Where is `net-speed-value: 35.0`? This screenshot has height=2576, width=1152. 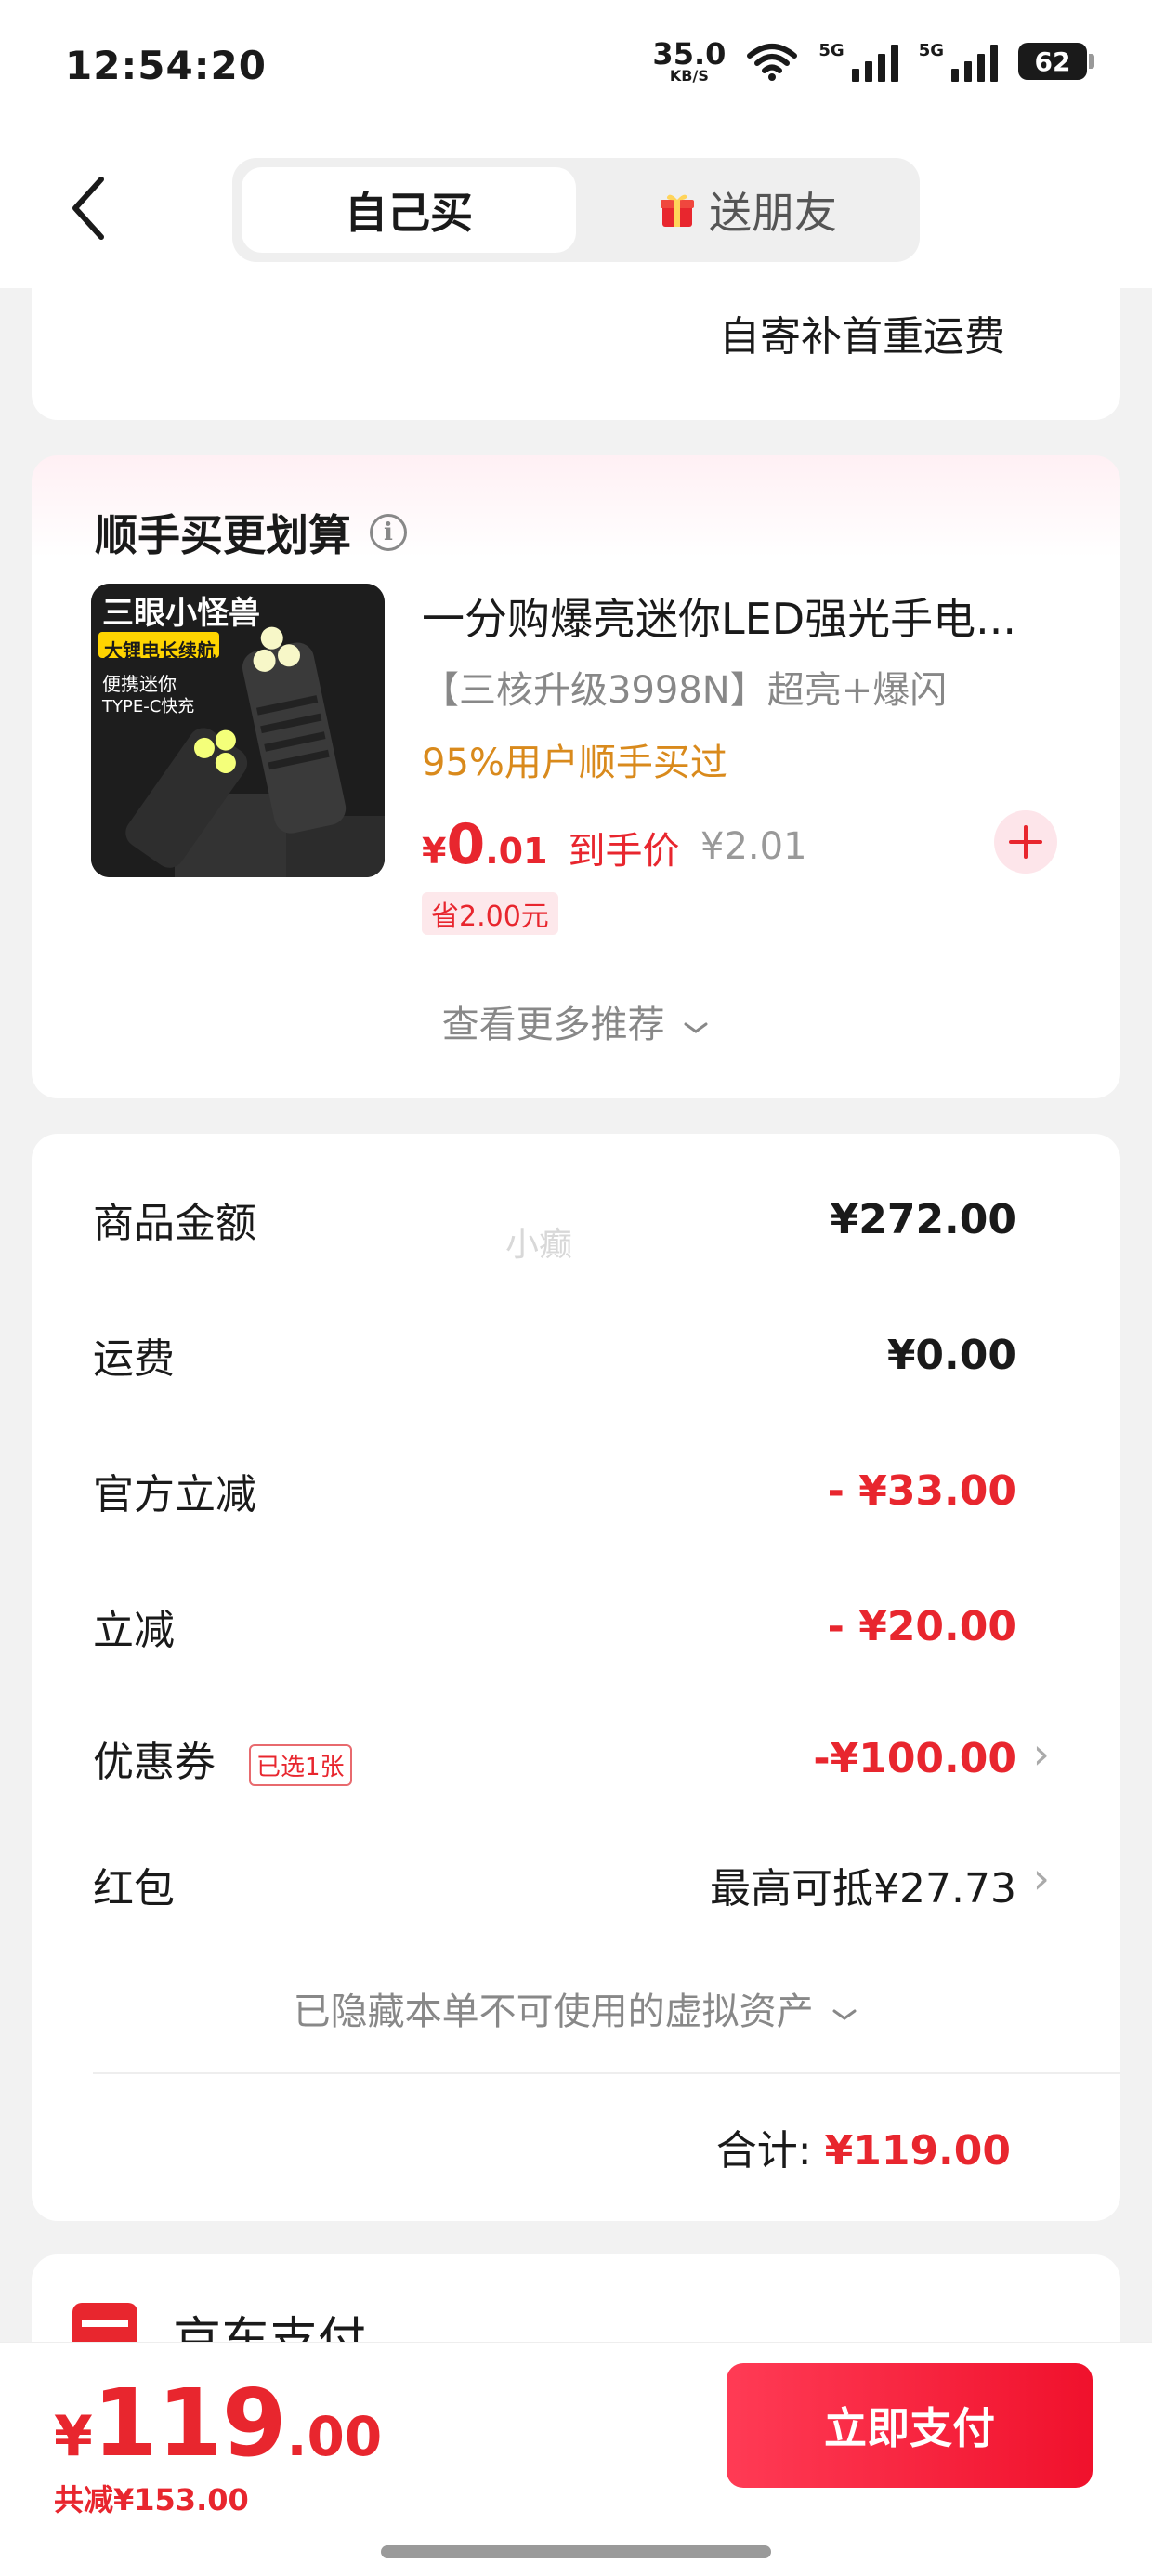 net-speed-value: 35.0 is located at coordinates (689, 54).